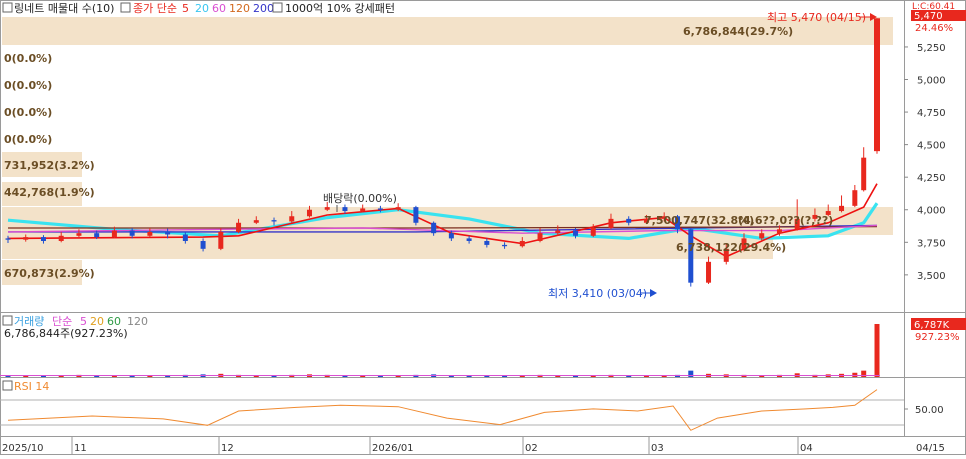  I want to click on volume-current-value: 6,787K, so click(932, 325).